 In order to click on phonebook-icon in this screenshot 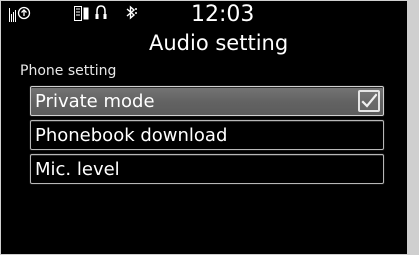, I will do `click(82, 15)`.